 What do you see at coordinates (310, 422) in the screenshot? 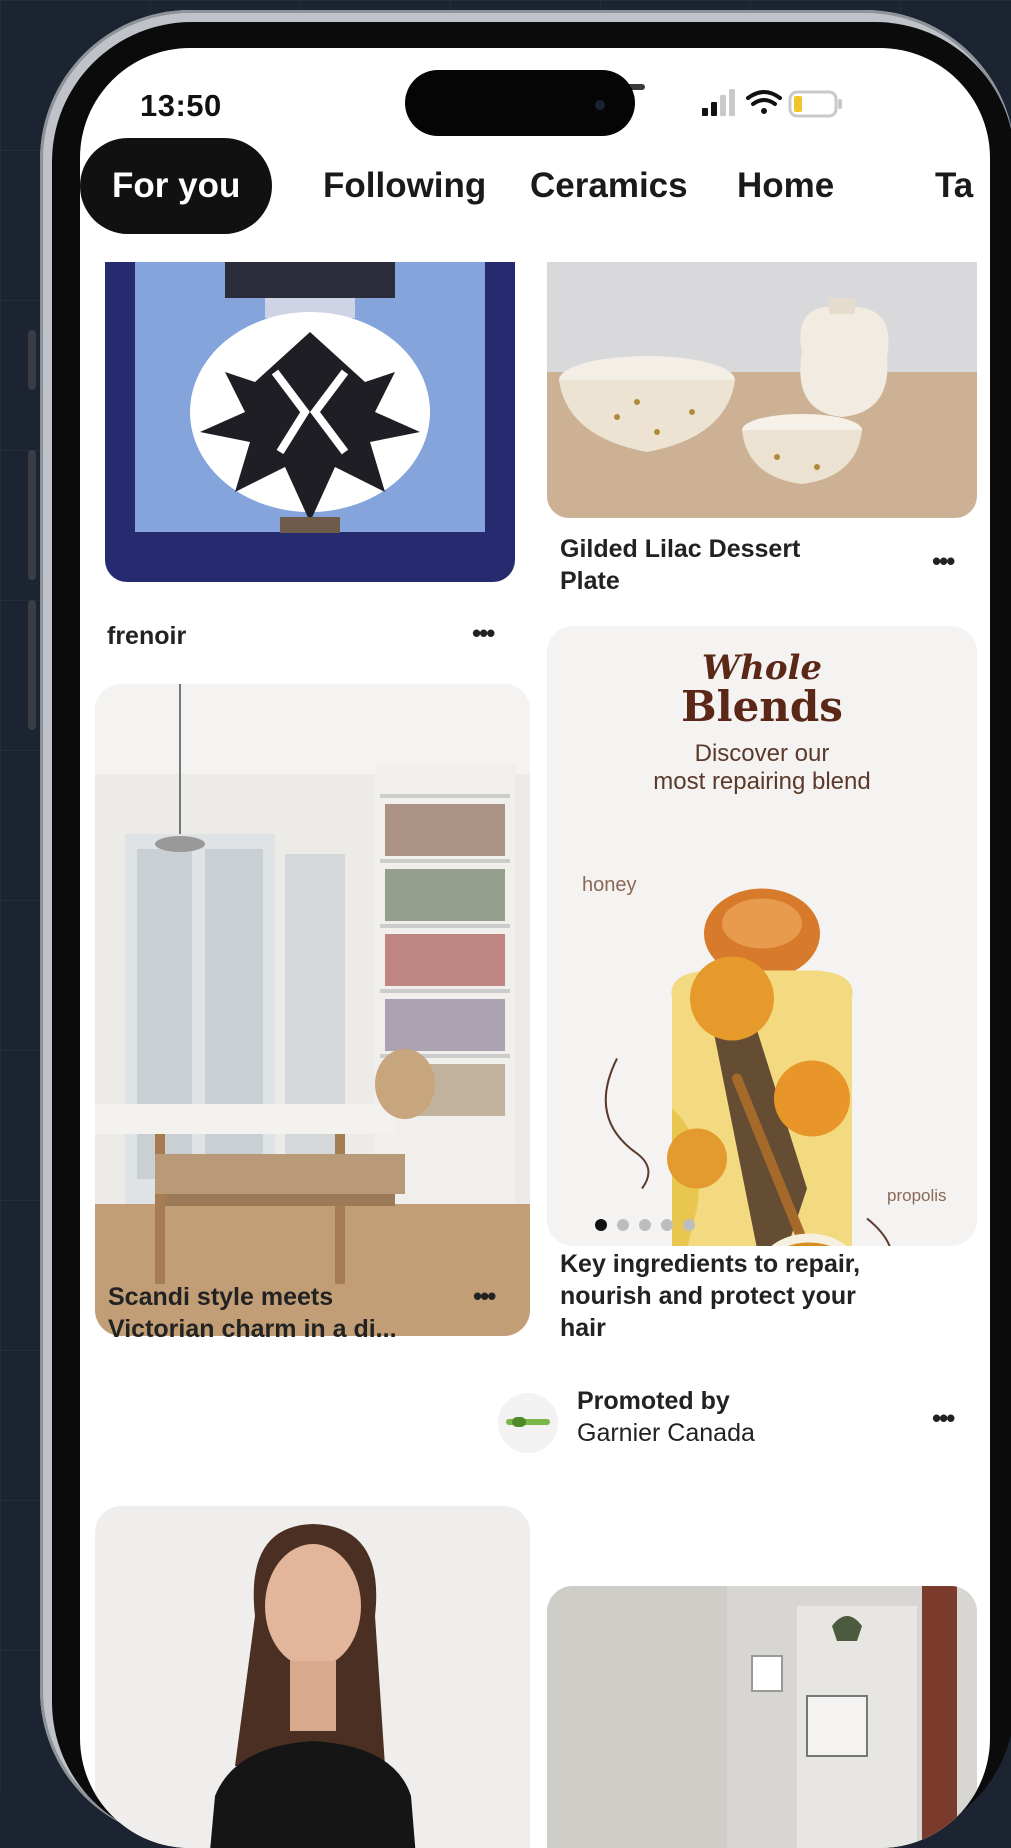
I see `pin-art-image` at bounding box center [310, 422].